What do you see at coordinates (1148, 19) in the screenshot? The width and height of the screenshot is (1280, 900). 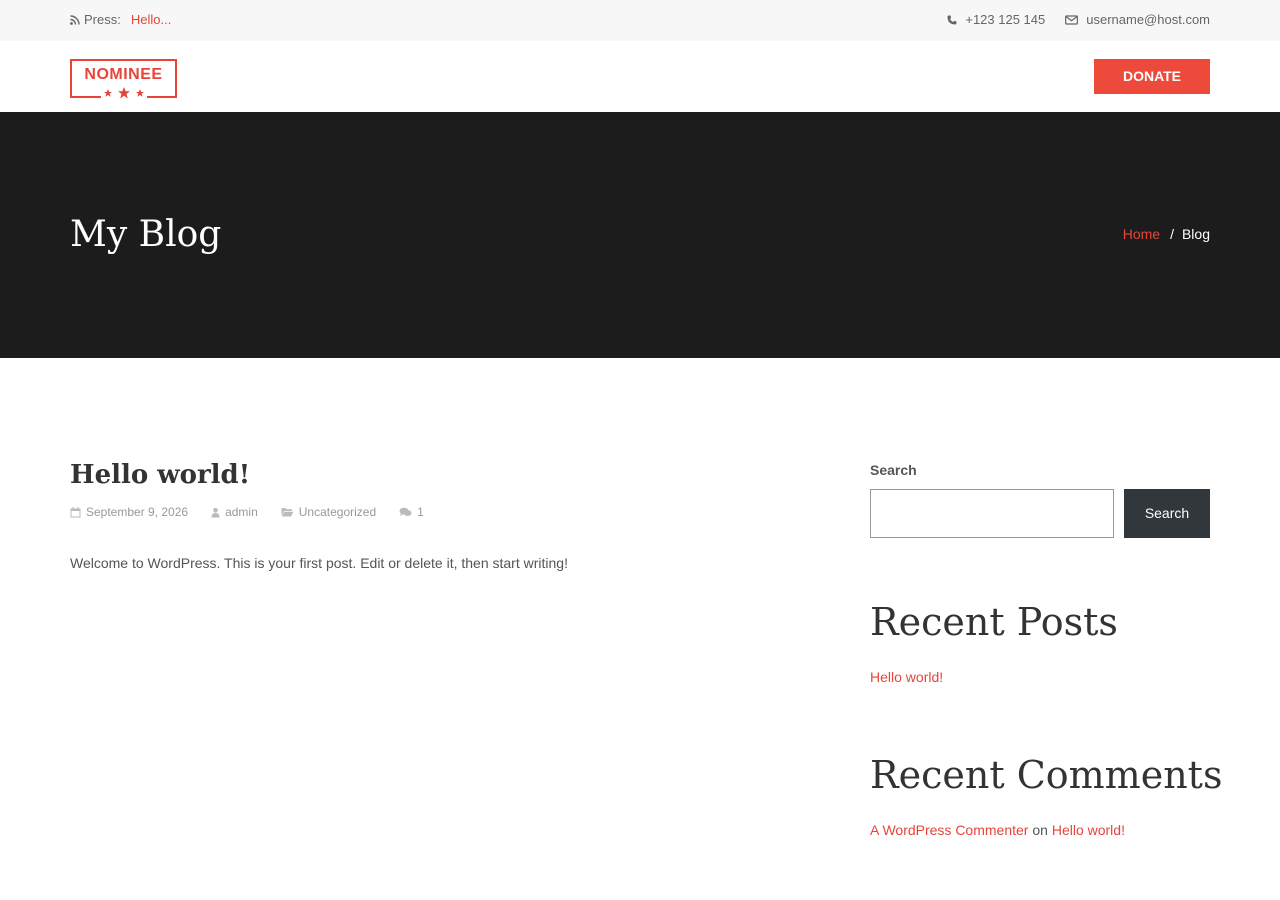 I see `email-address: username@host.com` at bounding box center [1148, 19].